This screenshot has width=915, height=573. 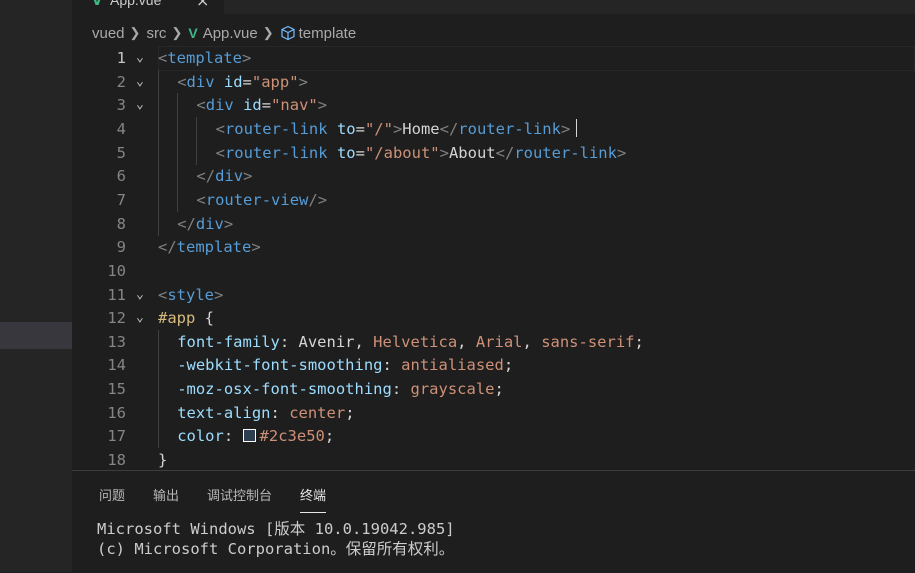 I want to click on code-token: -moz-osx-font-smoothing, so click(x=284, y=389).